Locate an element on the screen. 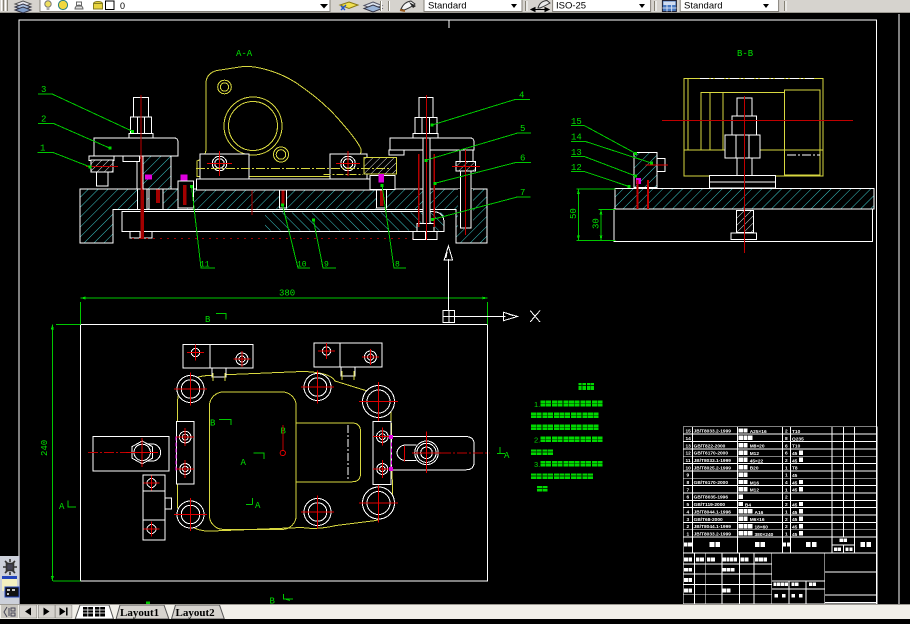  svg-text: M16 is located at coordinates (755, 483).